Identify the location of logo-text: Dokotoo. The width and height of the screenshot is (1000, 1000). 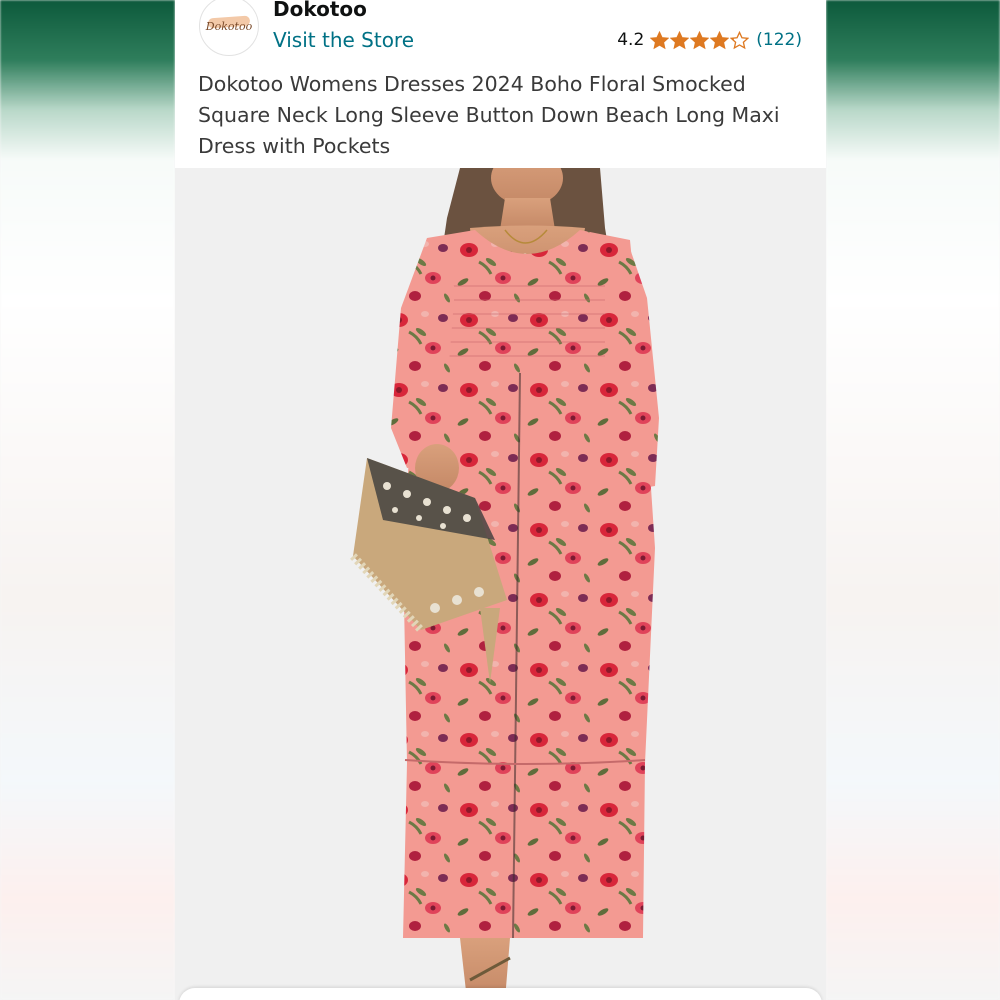
(229, 26).